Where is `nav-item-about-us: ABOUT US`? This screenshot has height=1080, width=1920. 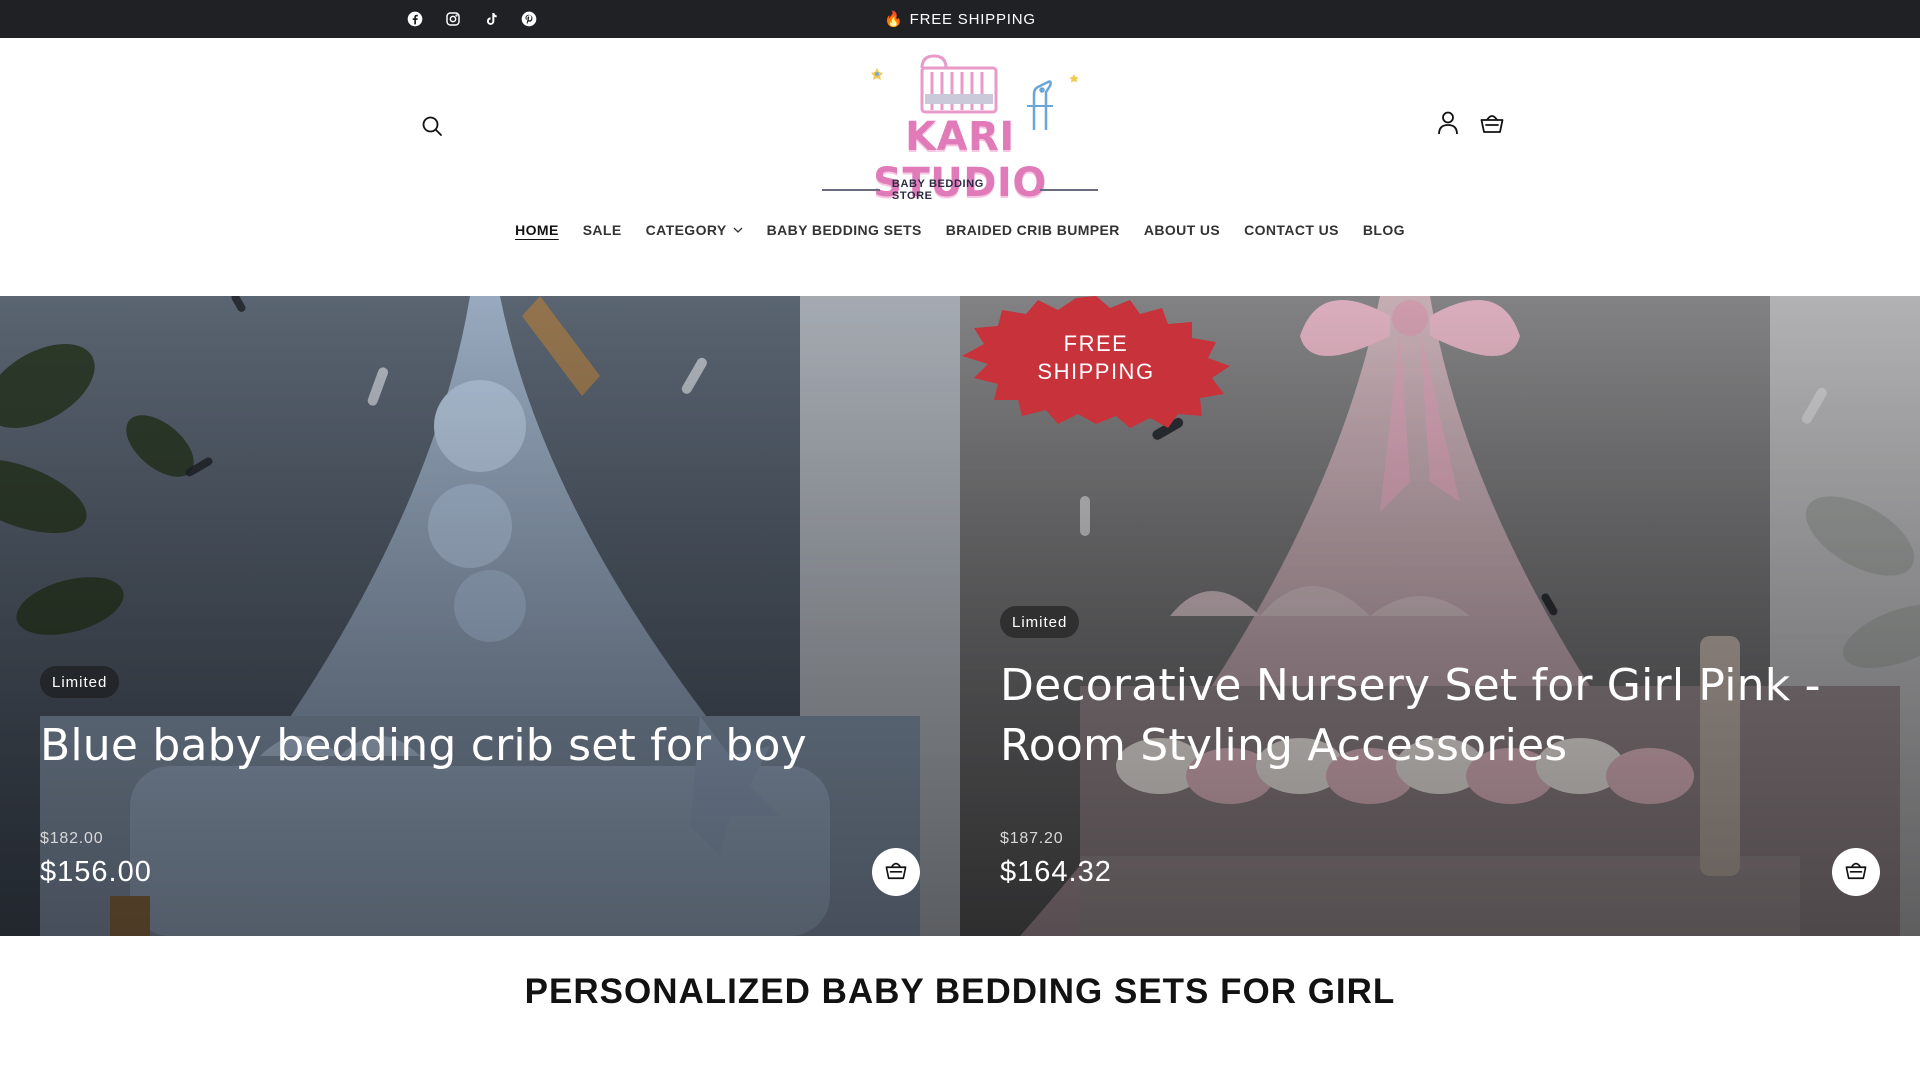 nav-item-about-us: ABOUT US is located at coordinates (1182, 230).